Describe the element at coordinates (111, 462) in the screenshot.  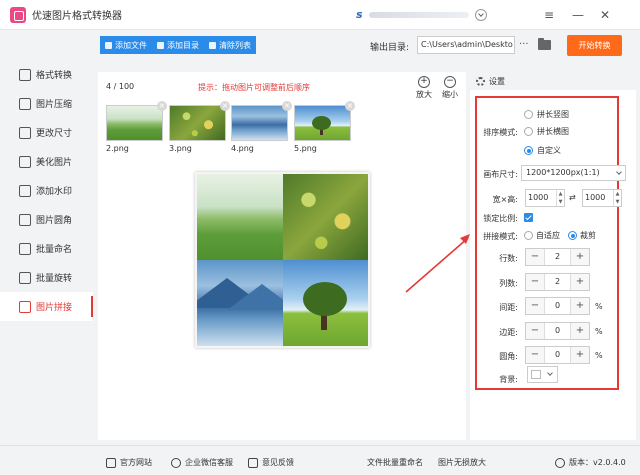
I see `monitor-icon` at that location.